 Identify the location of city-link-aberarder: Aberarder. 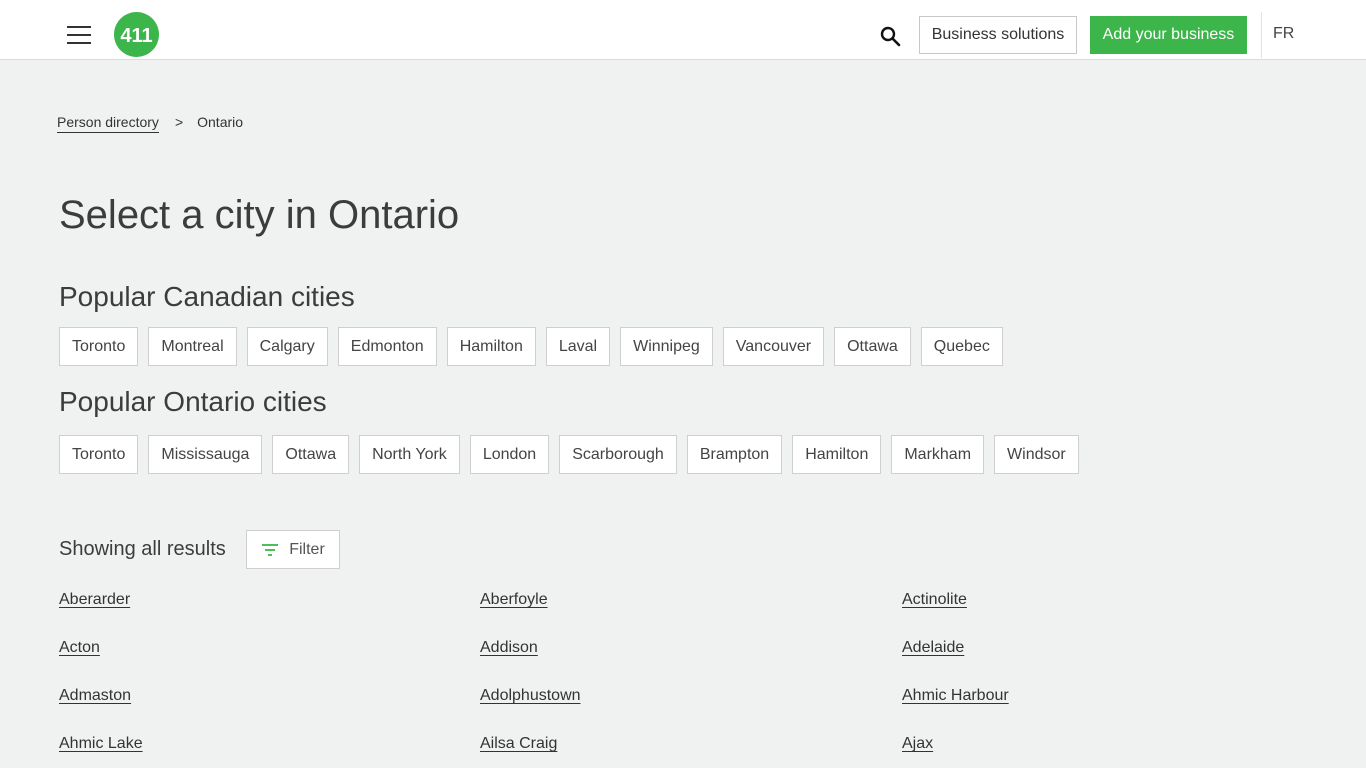
(94, 599).